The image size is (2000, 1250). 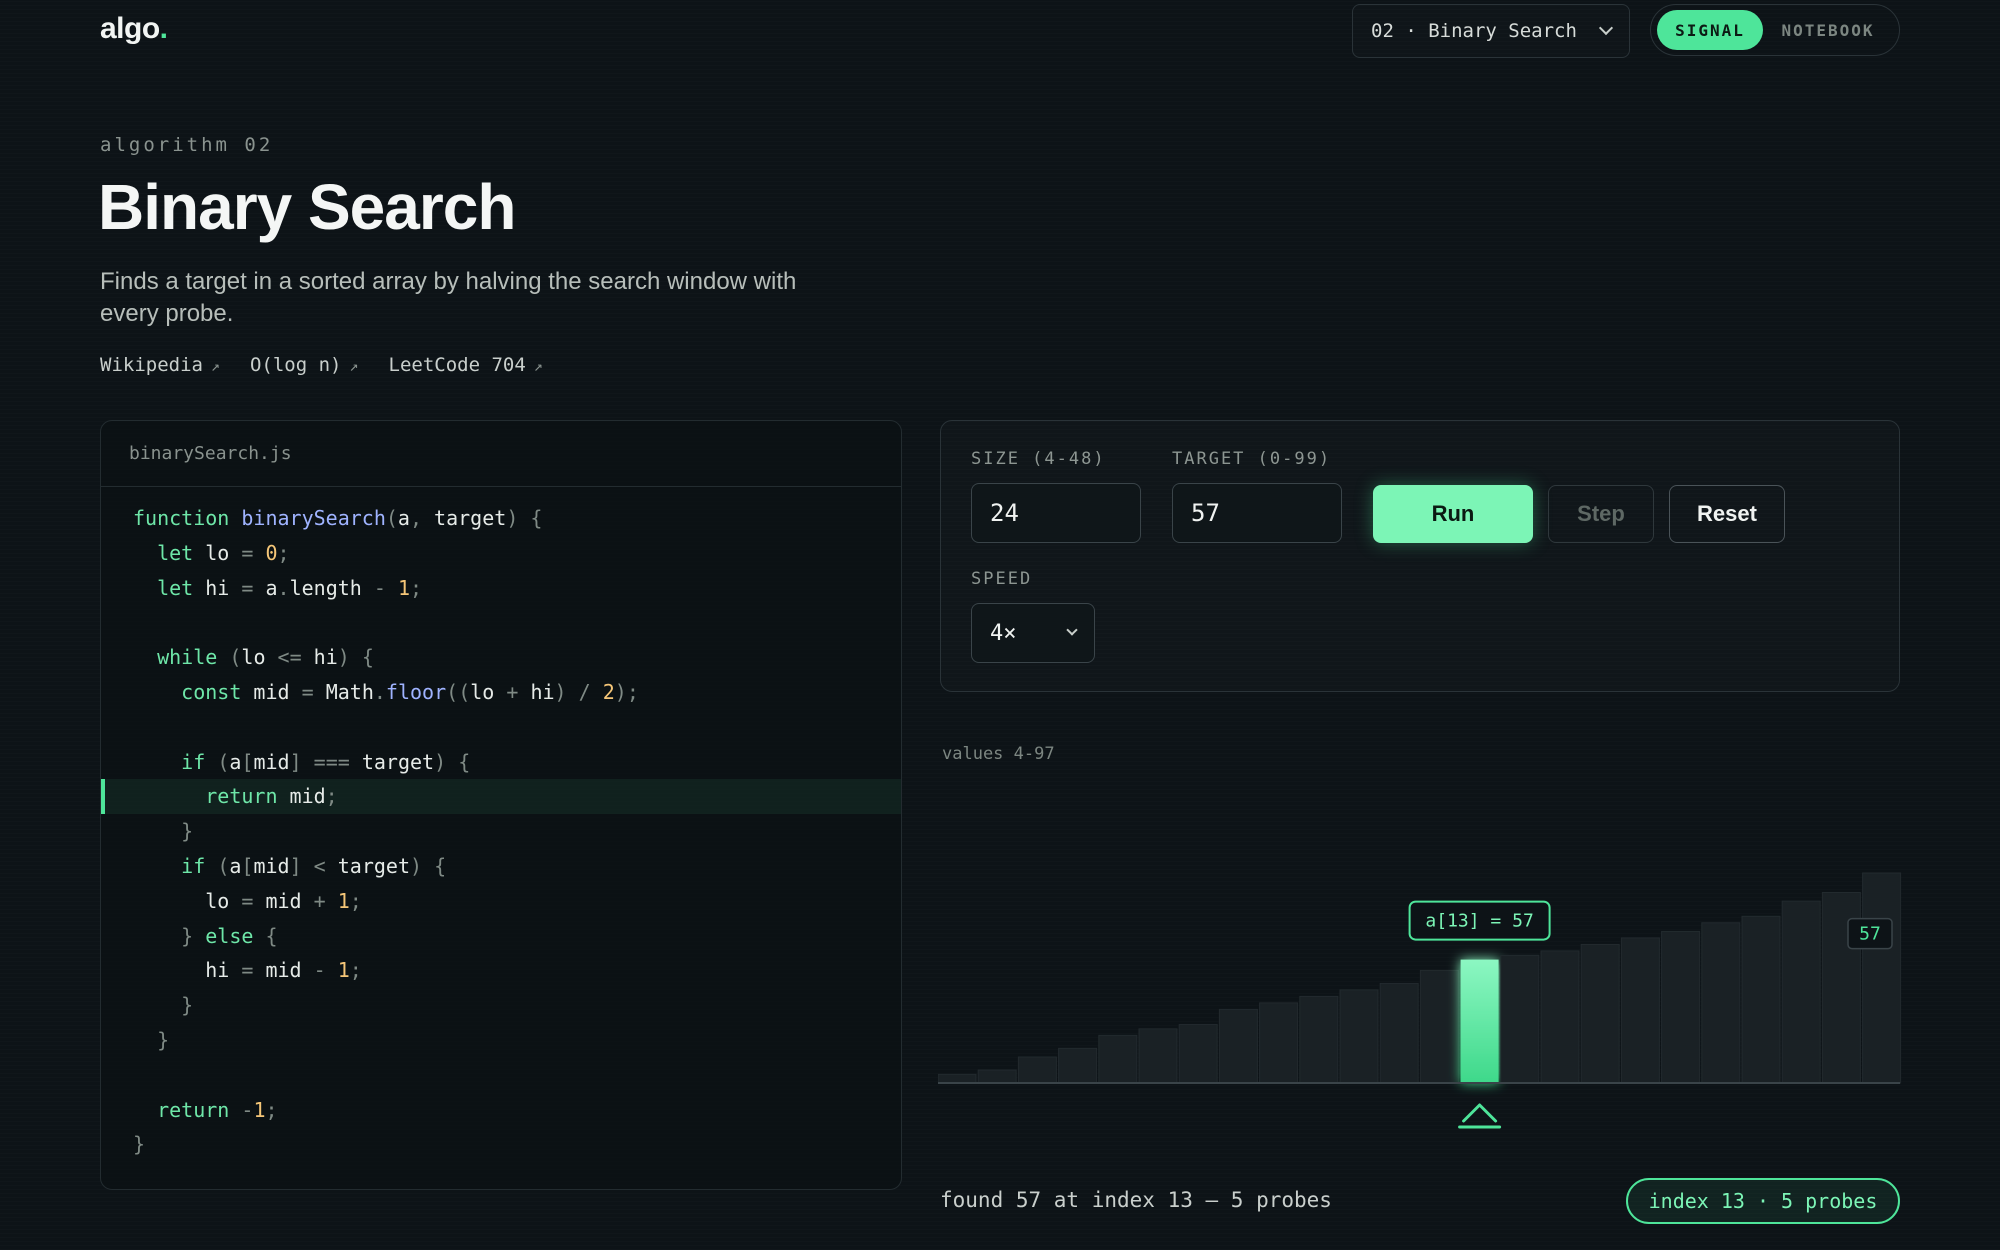 What do you see at coordinates (1252, 459) in the screenshot?
I see `target-label: TARGET (0-99)` at bounding box center [1252, 459].